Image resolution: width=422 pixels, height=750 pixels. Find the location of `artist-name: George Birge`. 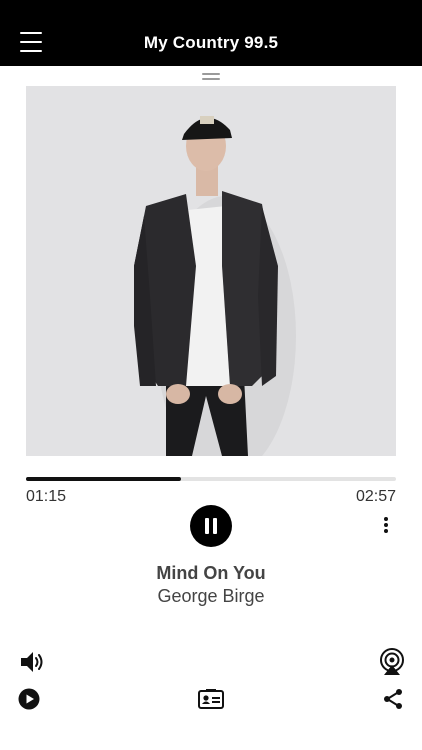

artist-name: George Birge is located at coordinates (211, 596).